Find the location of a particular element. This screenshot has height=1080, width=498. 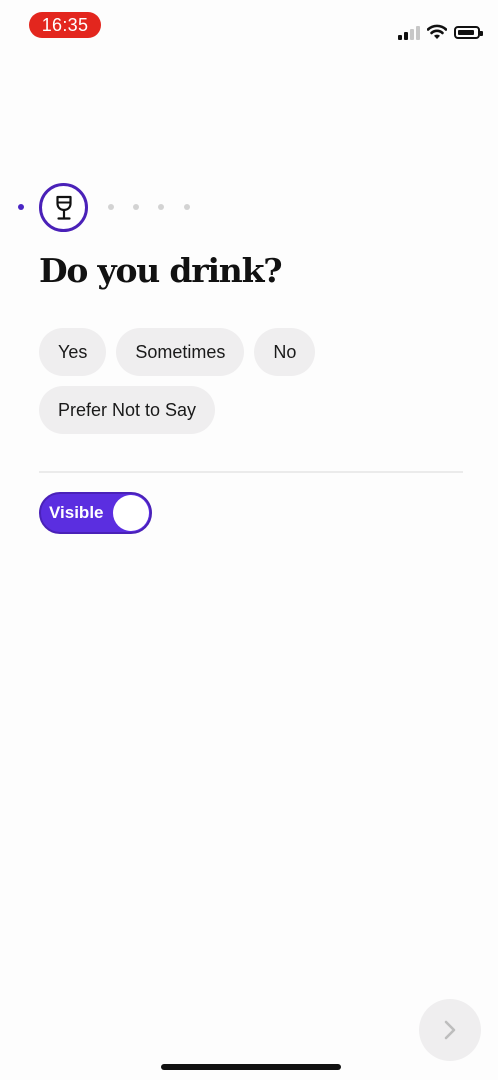

status-icons is located at coordinates (440, 29).